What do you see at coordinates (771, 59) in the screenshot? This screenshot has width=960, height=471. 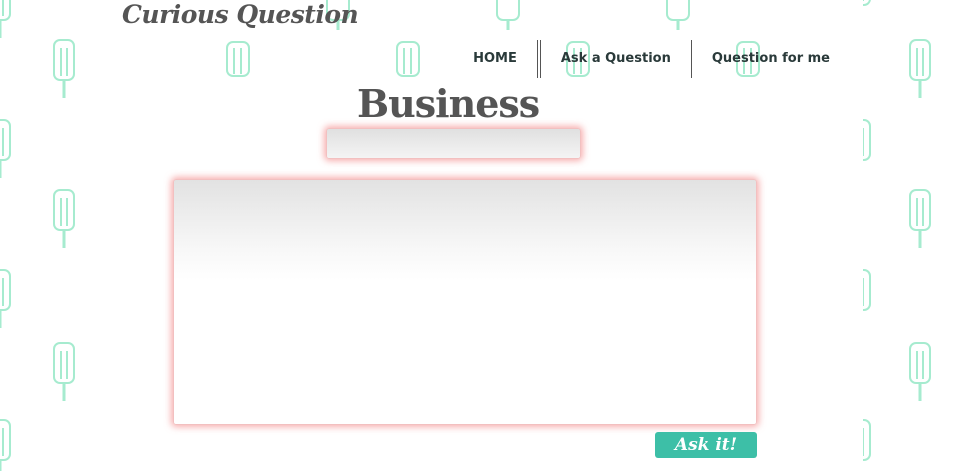 I see `nav-question-for-me-link: Question for me` at bounding box center [771, 59].